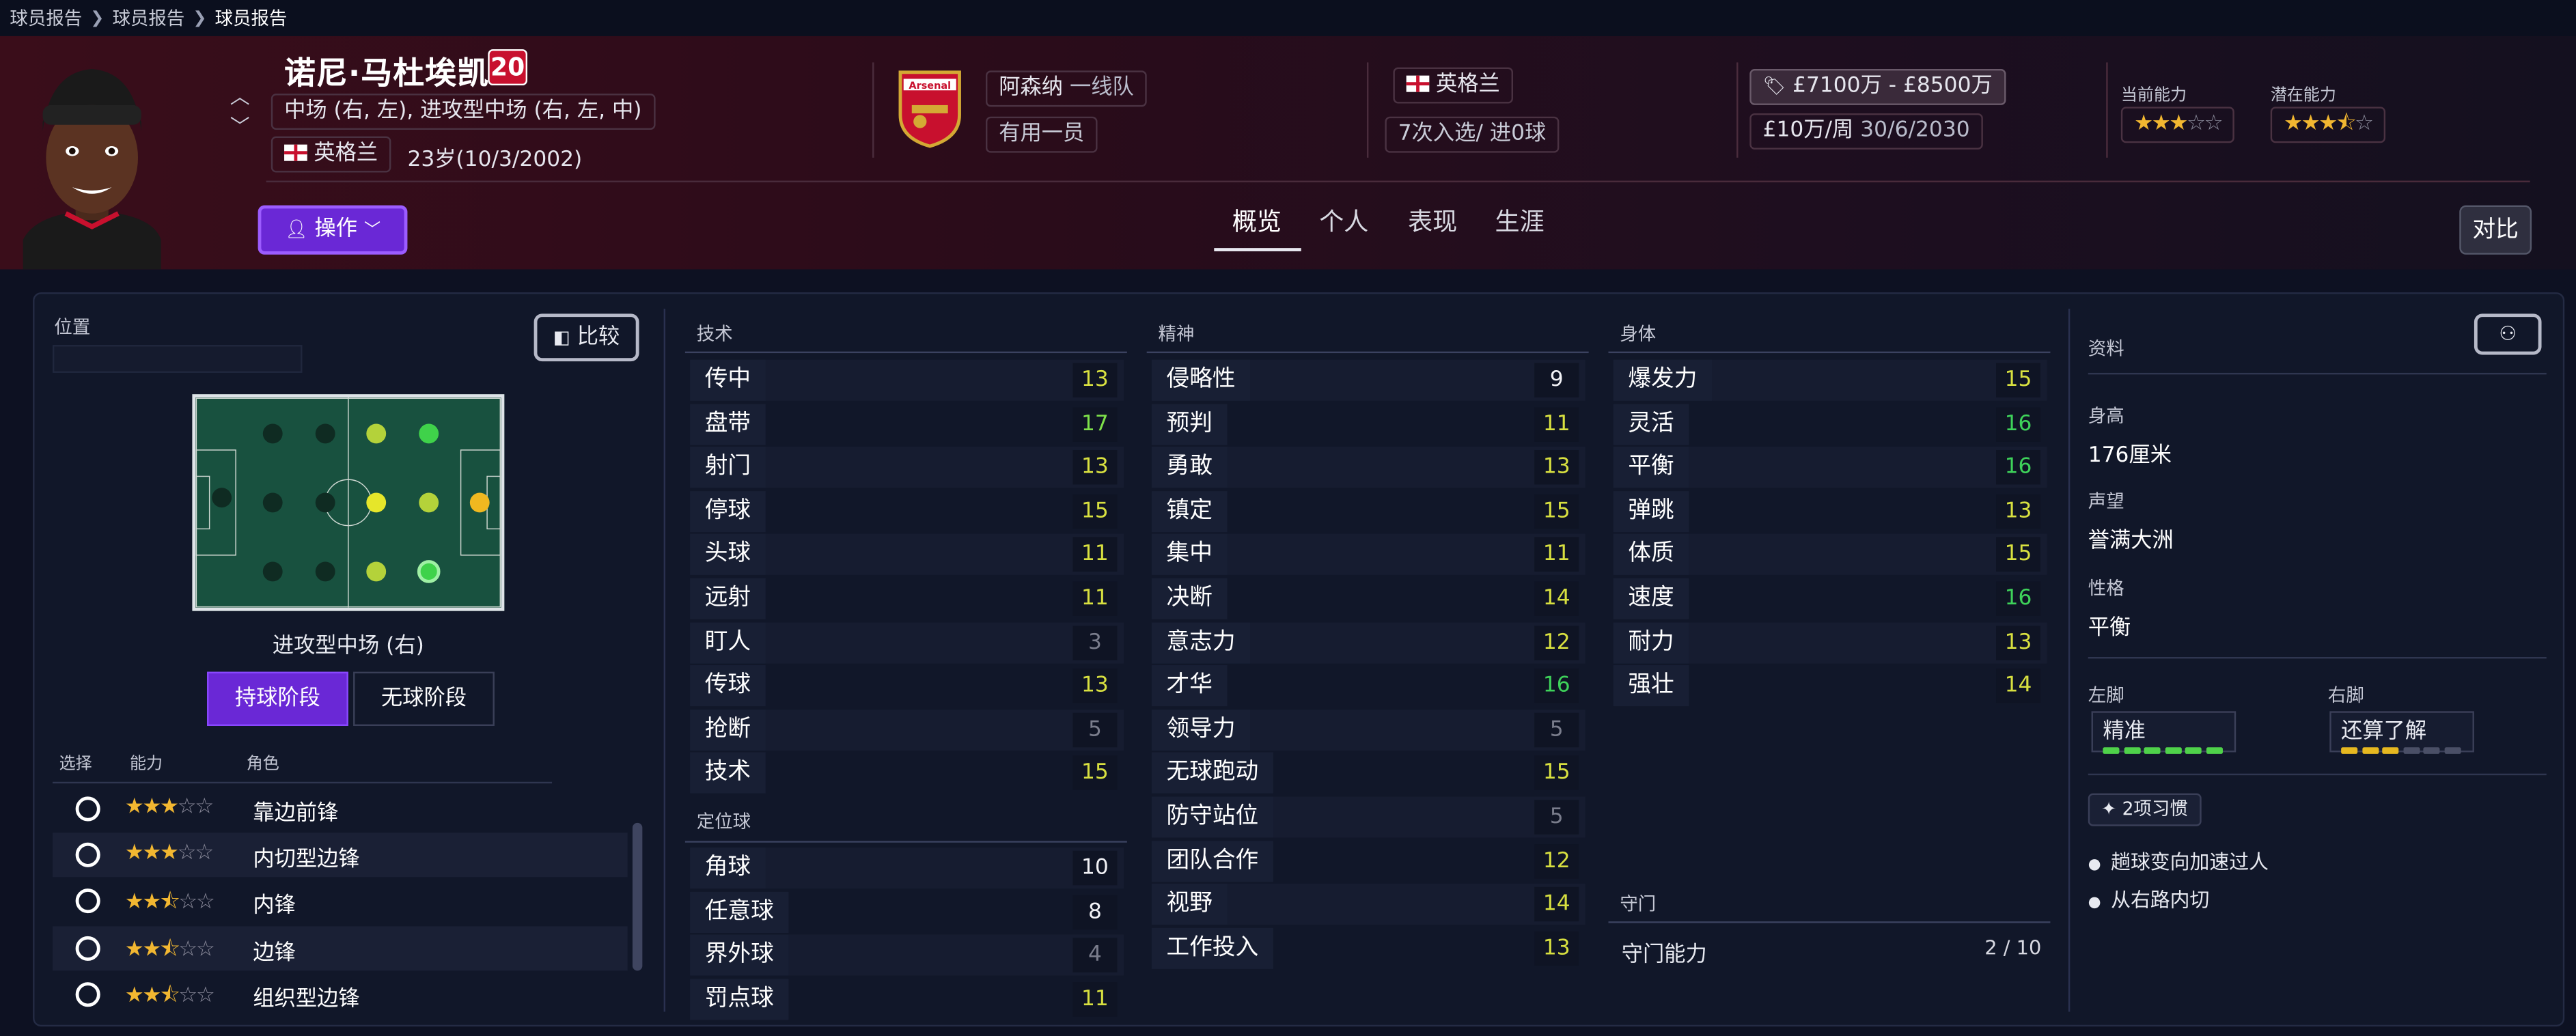 This screenshot has height=1036, width=2576. Describe the element at coordinates (240, 126) in the screenshot. I see `next-player-icon: ﹀` at that location.